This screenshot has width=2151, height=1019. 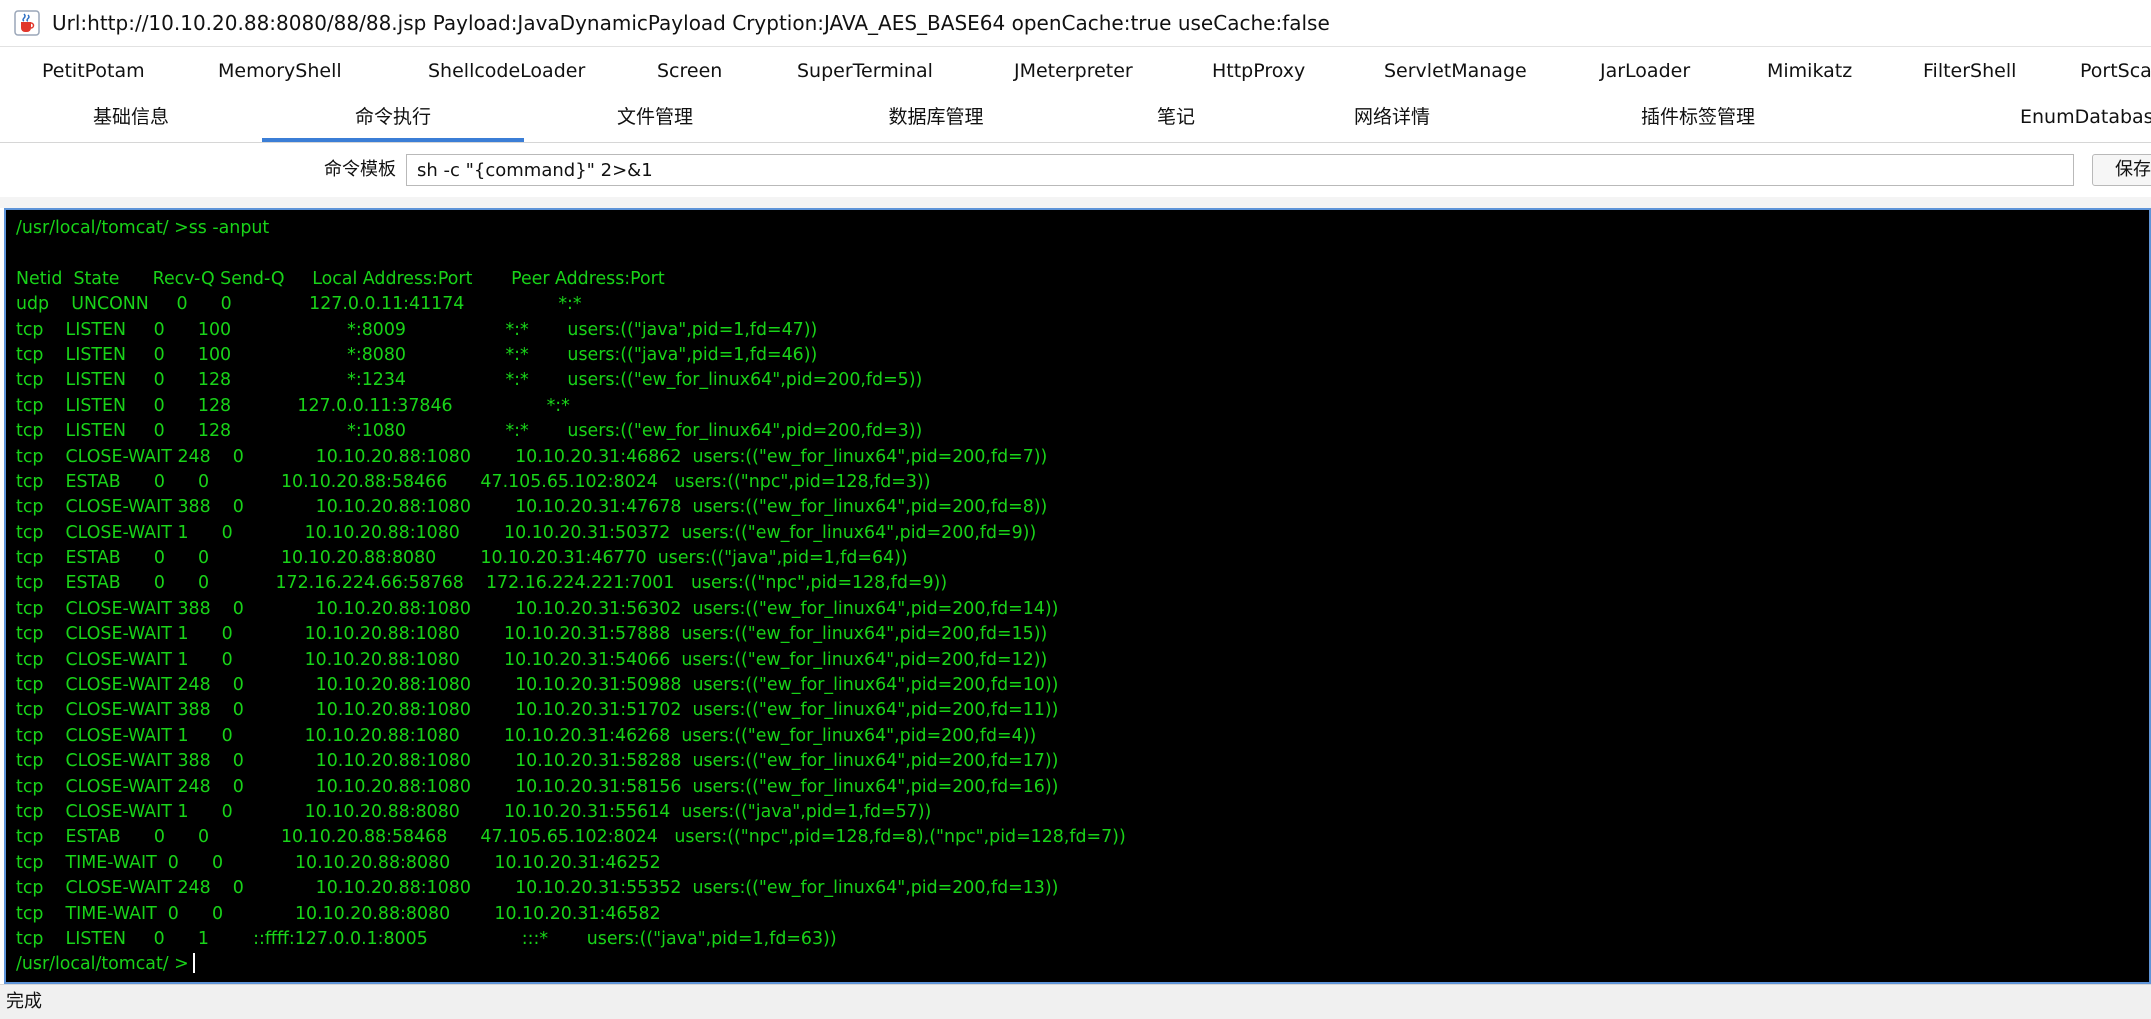 What do you see at coordinates (1809, 71) in the screenshot?
I see `tab-mimikatz: Mimikatz` at bounding box center [1809, 71].